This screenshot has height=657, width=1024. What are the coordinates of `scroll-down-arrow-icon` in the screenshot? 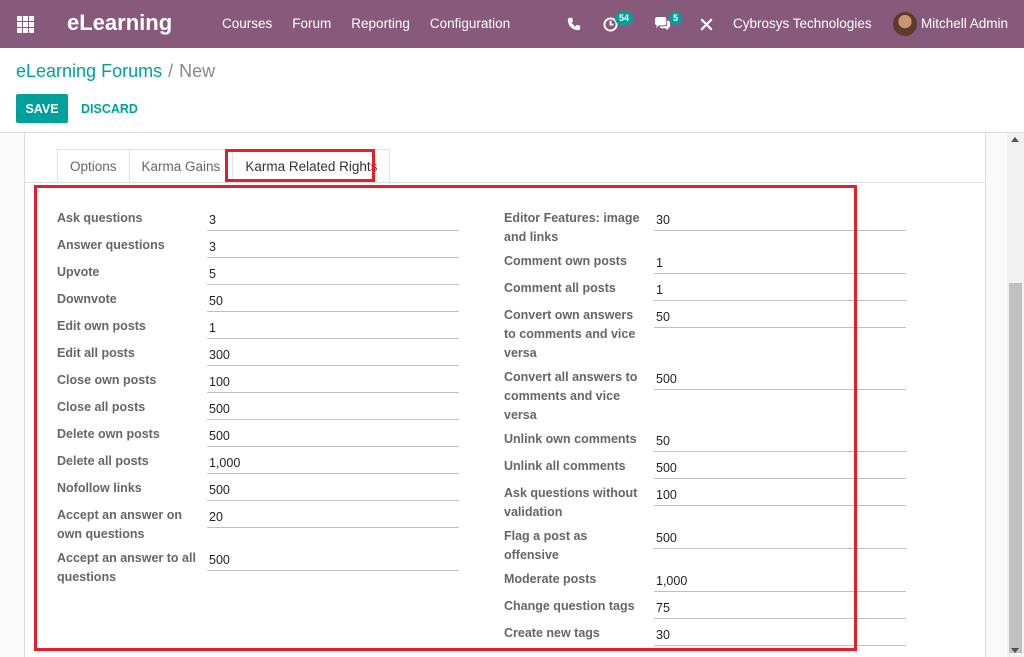 It's located at (1015, 650).